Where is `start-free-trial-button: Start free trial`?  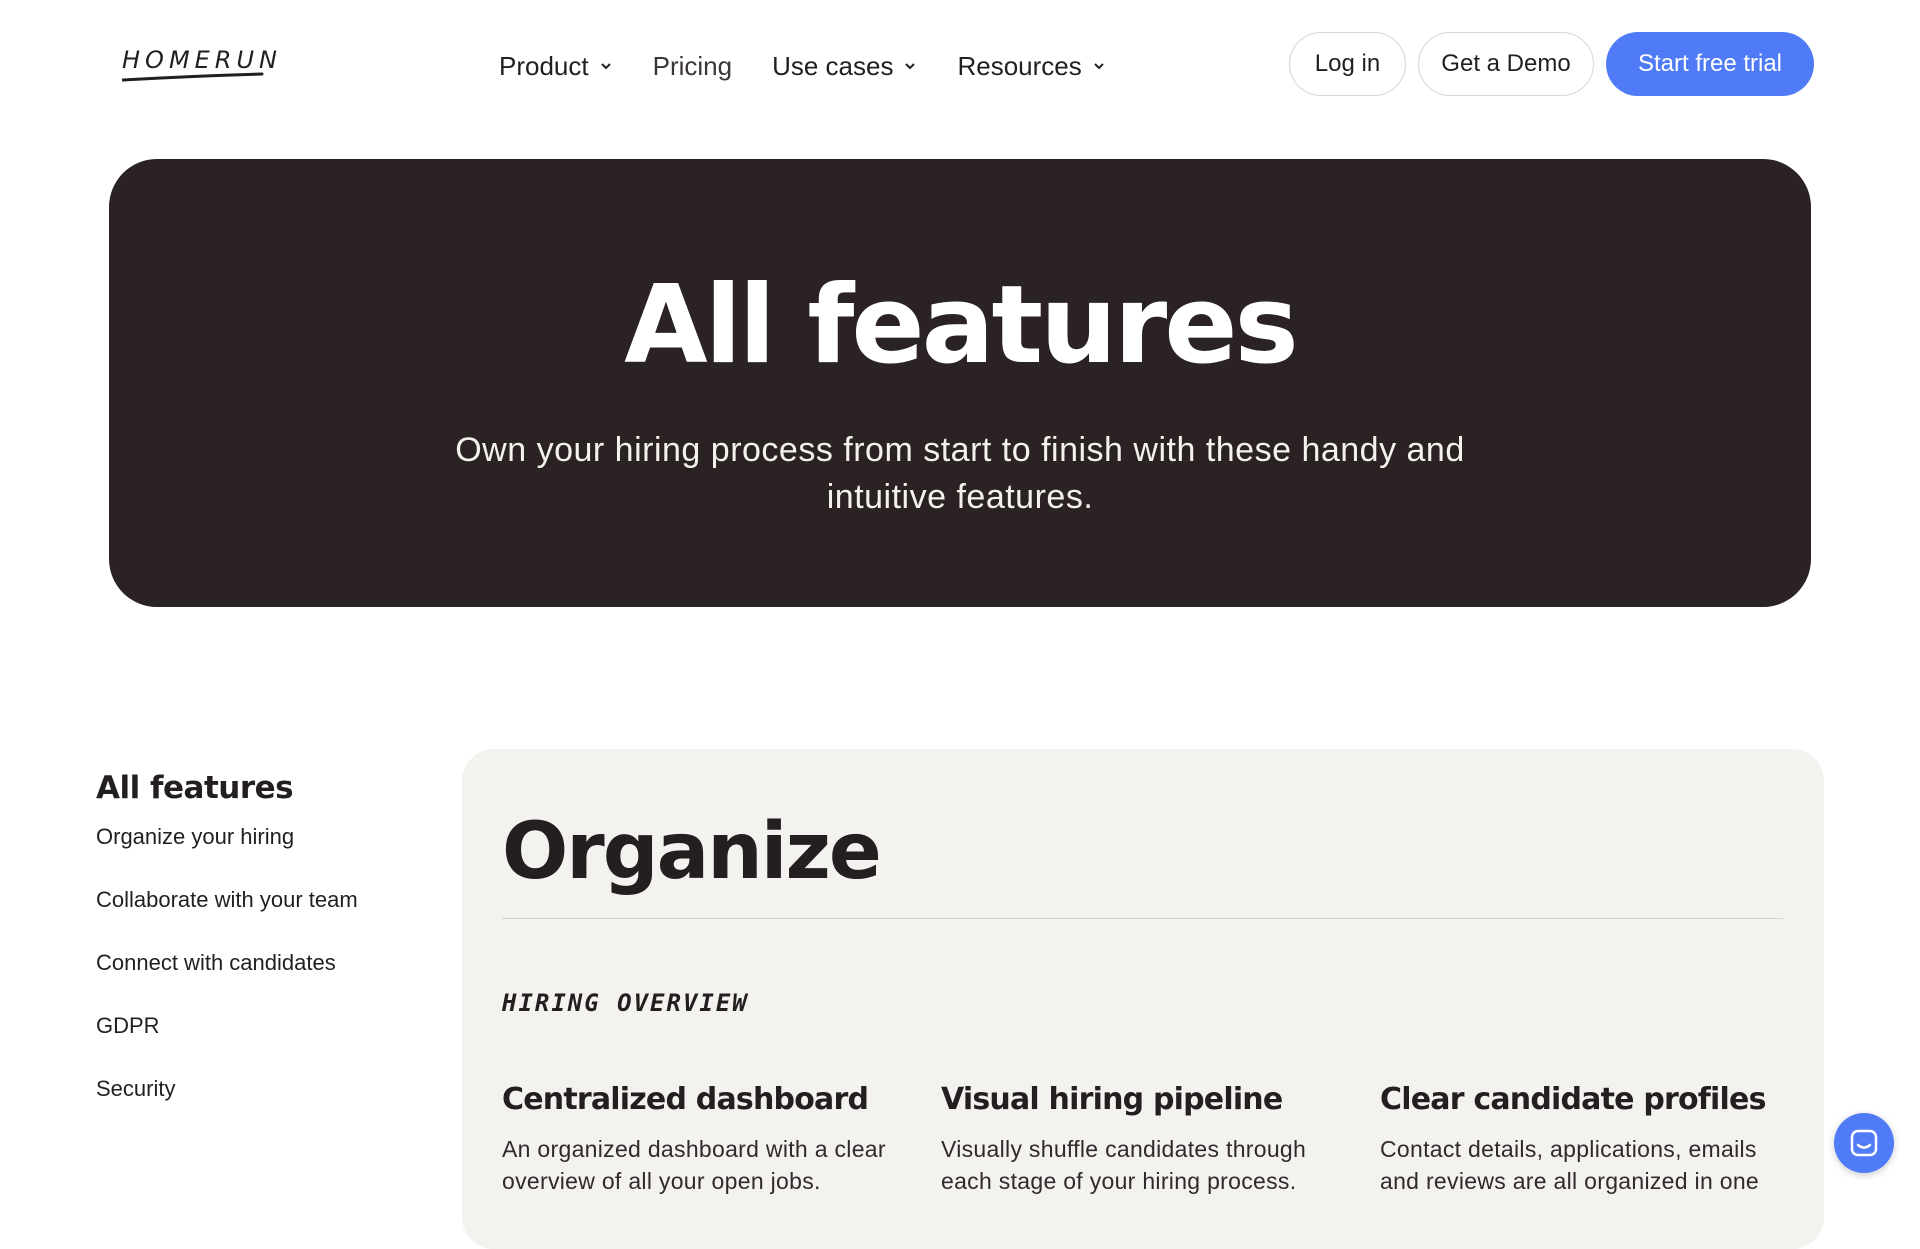
start-free-trial-button: Start free trial is located at coordinates (1710, 64).